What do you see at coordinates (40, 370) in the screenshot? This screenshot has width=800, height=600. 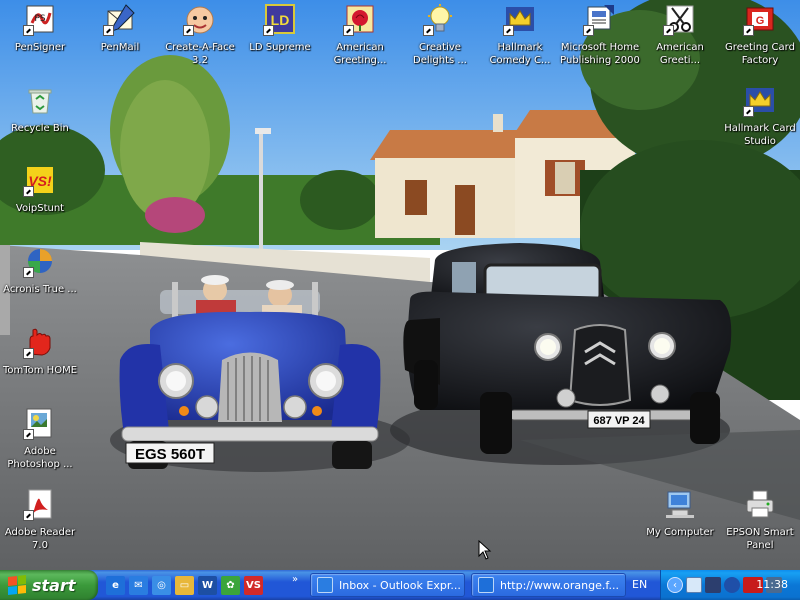 I see `desktop-icon-label: TomTom HOME` at bounding box center [40, 370].